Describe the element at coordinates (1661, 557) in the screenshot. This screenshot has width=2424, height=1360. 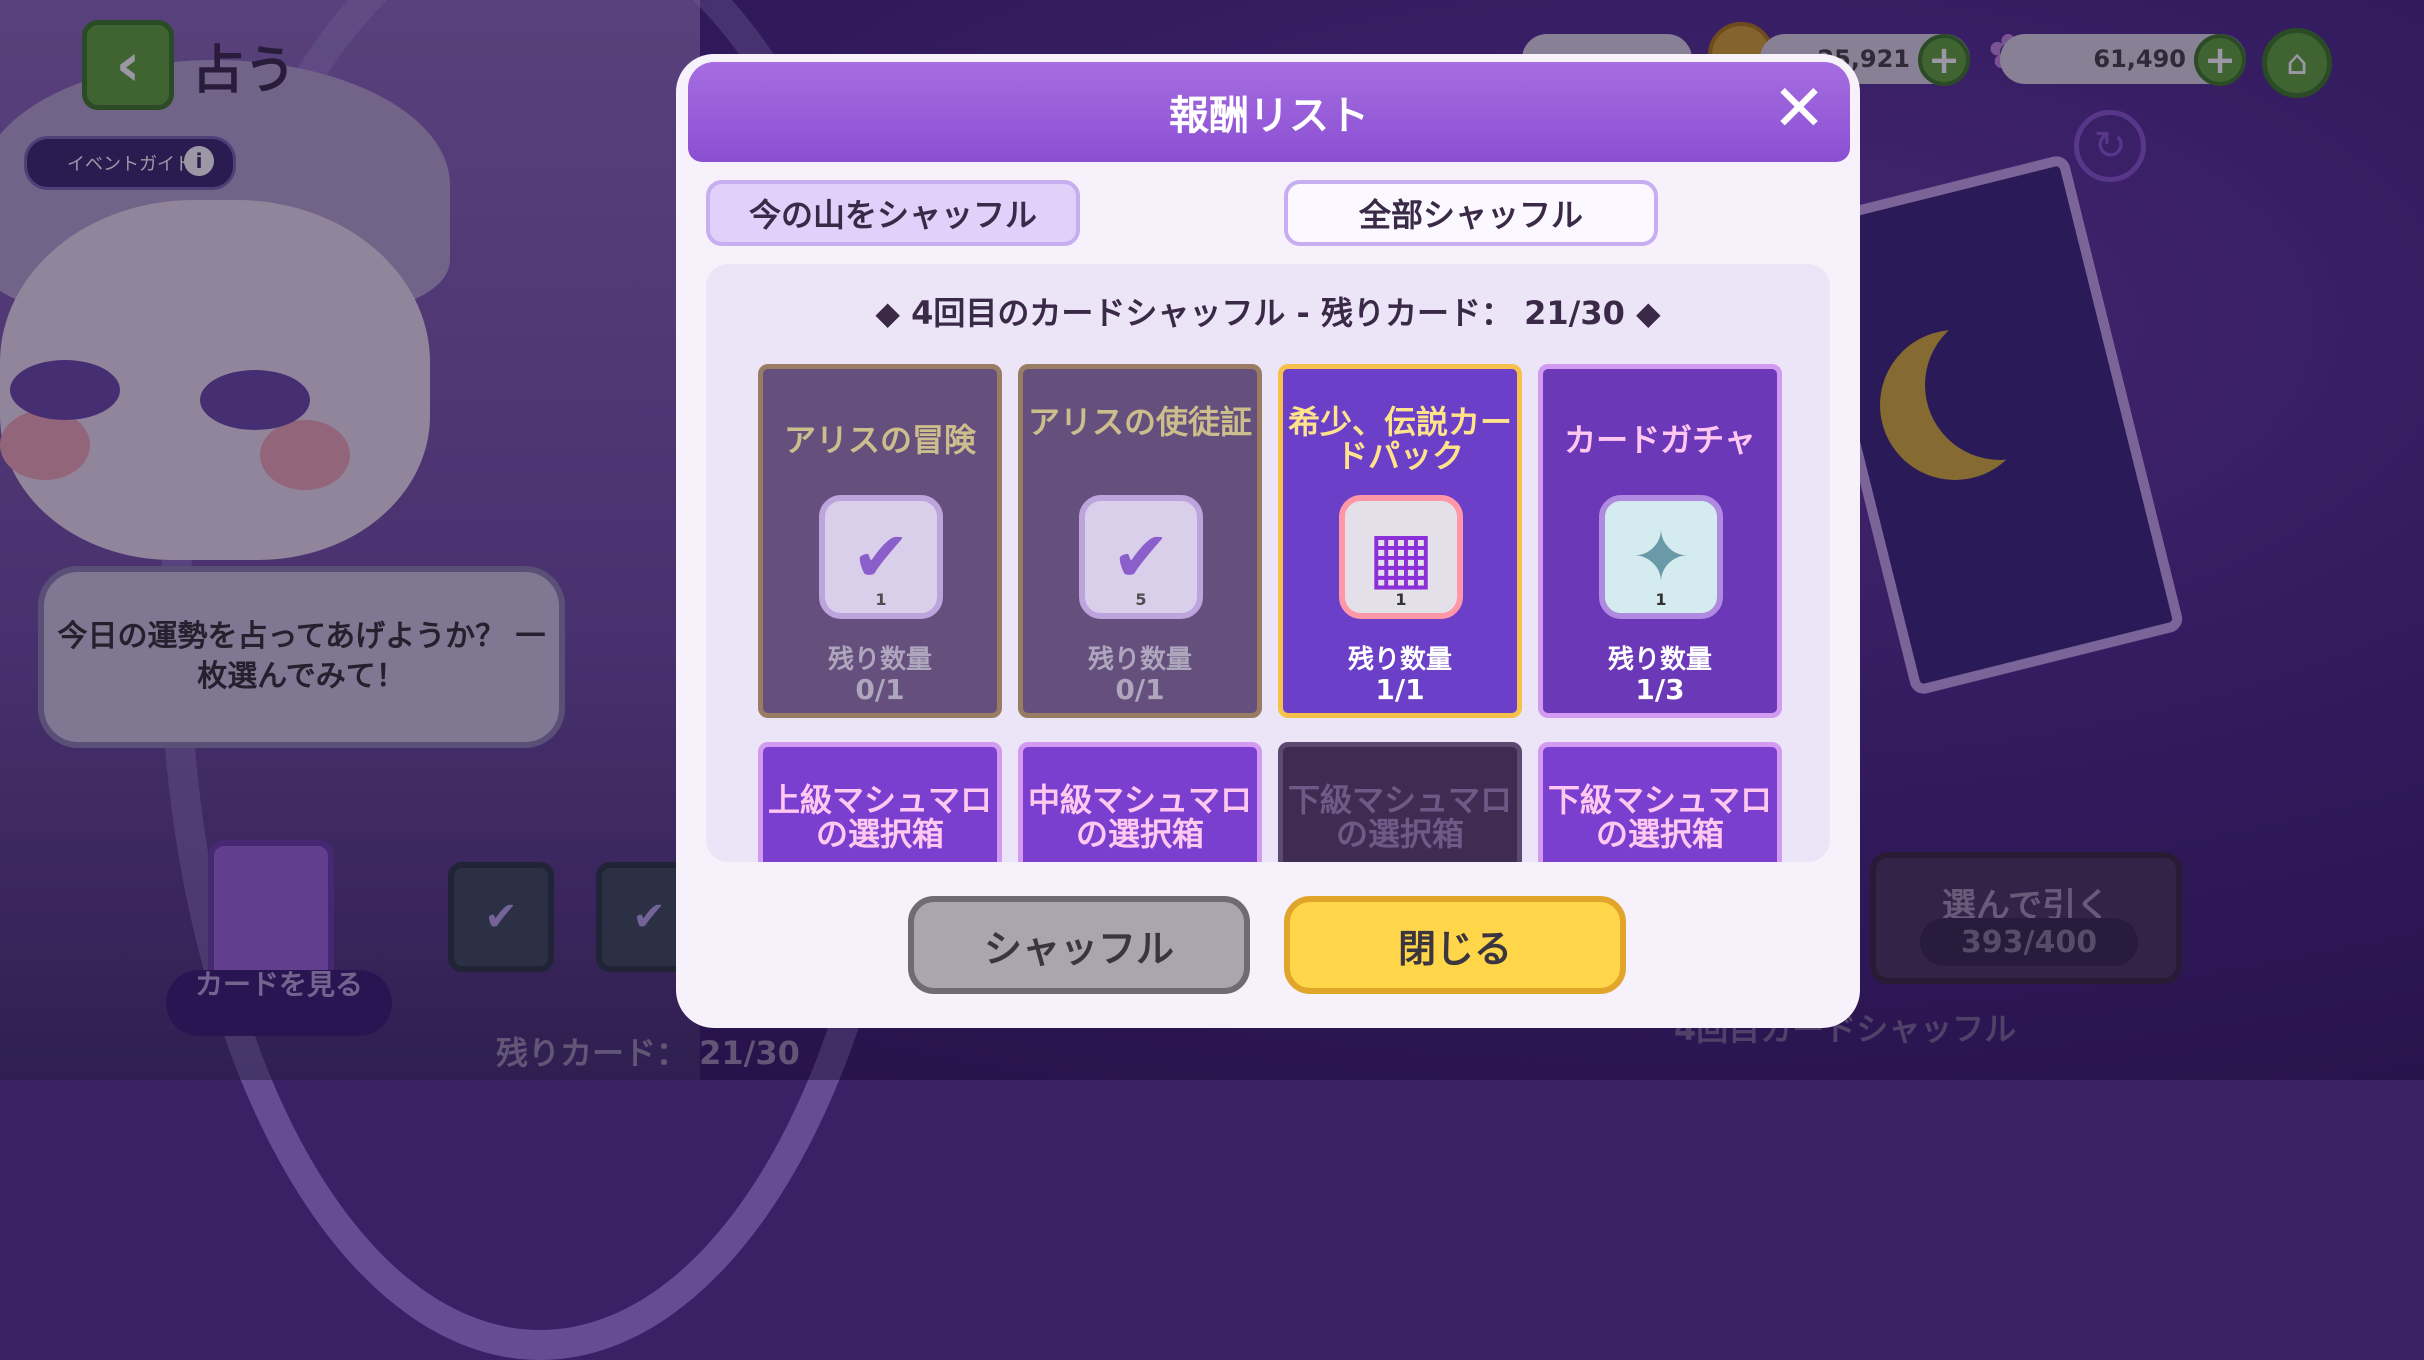
I see `gacha-ticket-icon: ✦ 1` at that location.